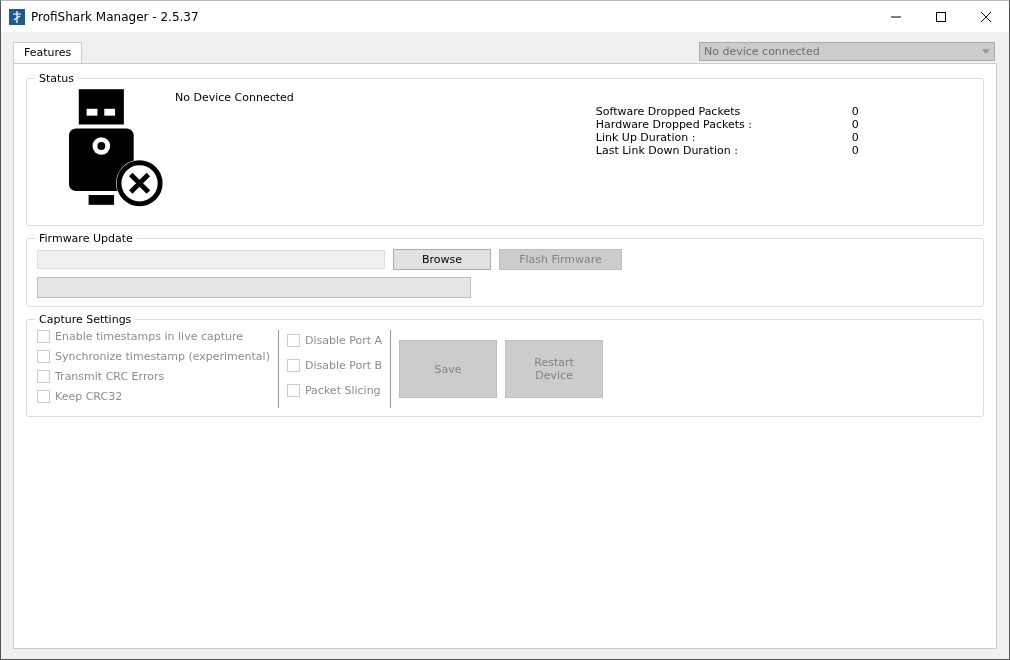 This screenshot has width=1010, height=660. I want to click on checkbox-label: Synchronize timestamp (experimental), so click(162, 356).